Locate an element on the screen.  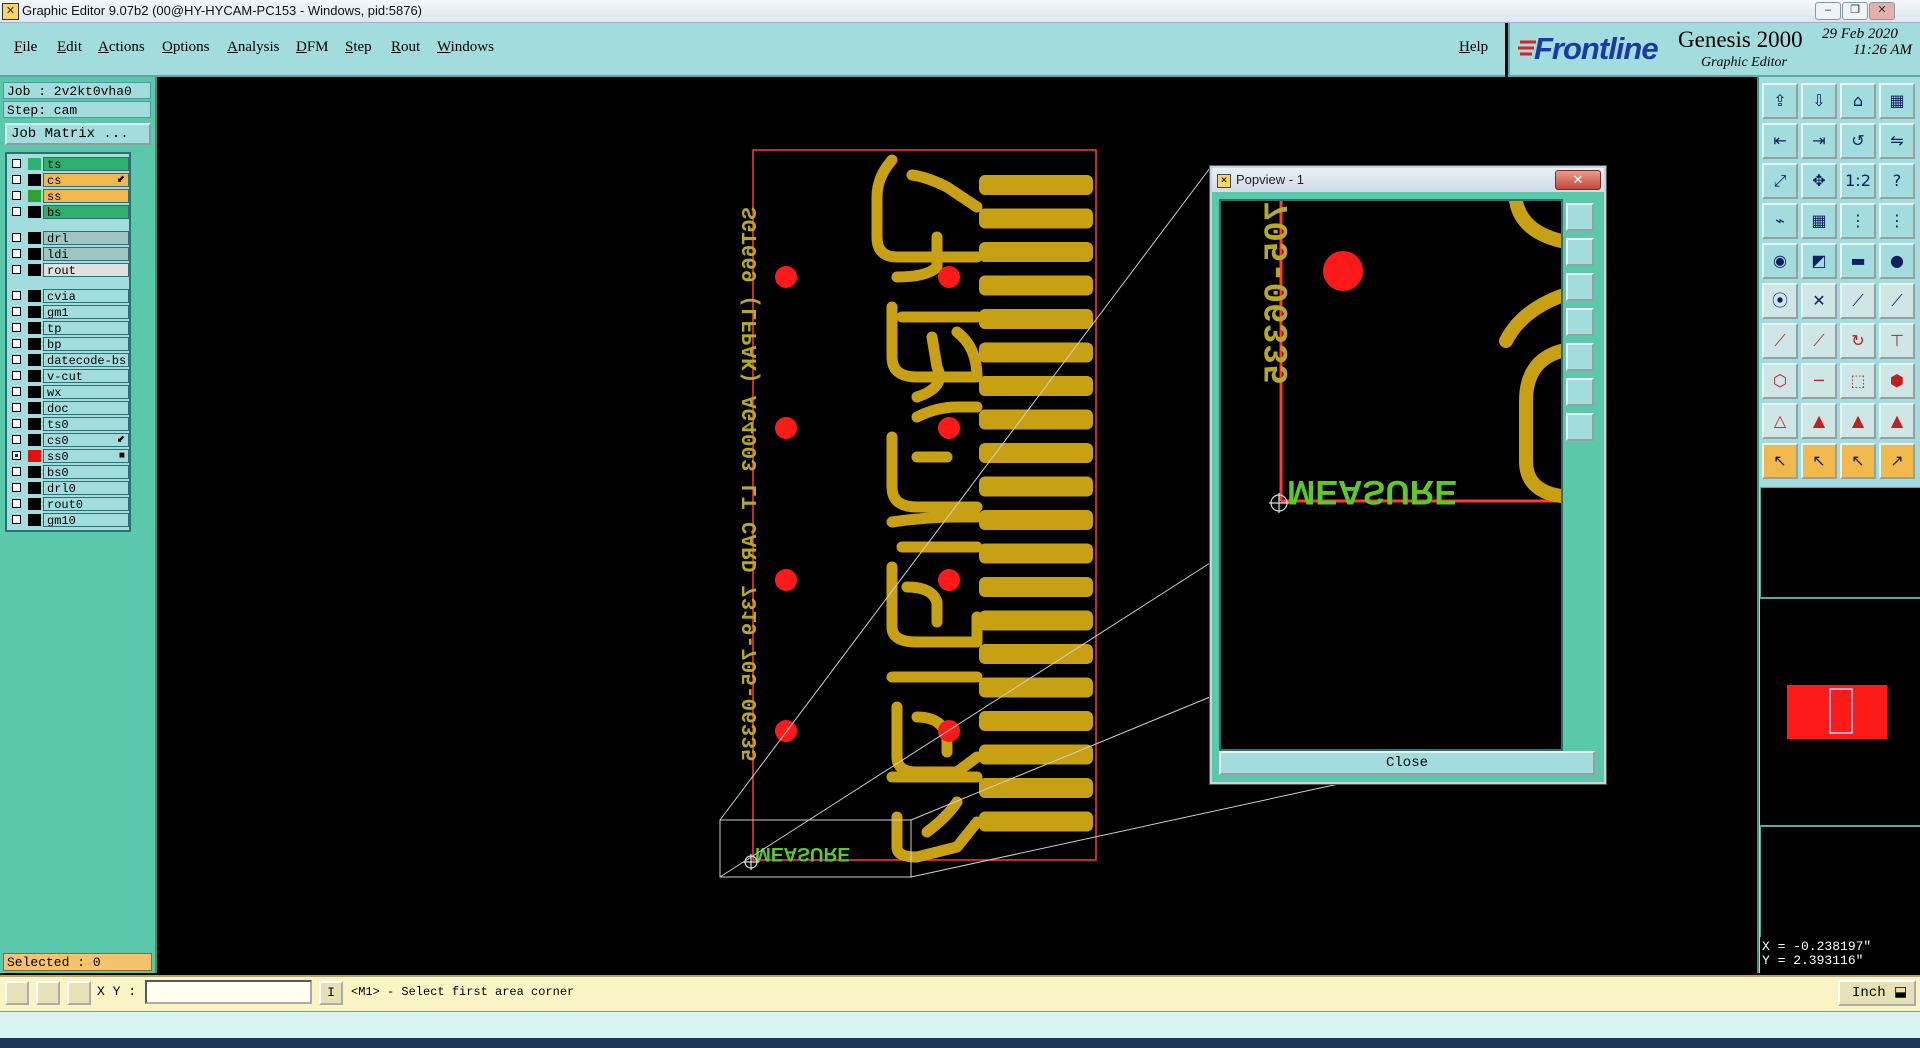
menu-edit: Edit is located at coordinates (69, 47).